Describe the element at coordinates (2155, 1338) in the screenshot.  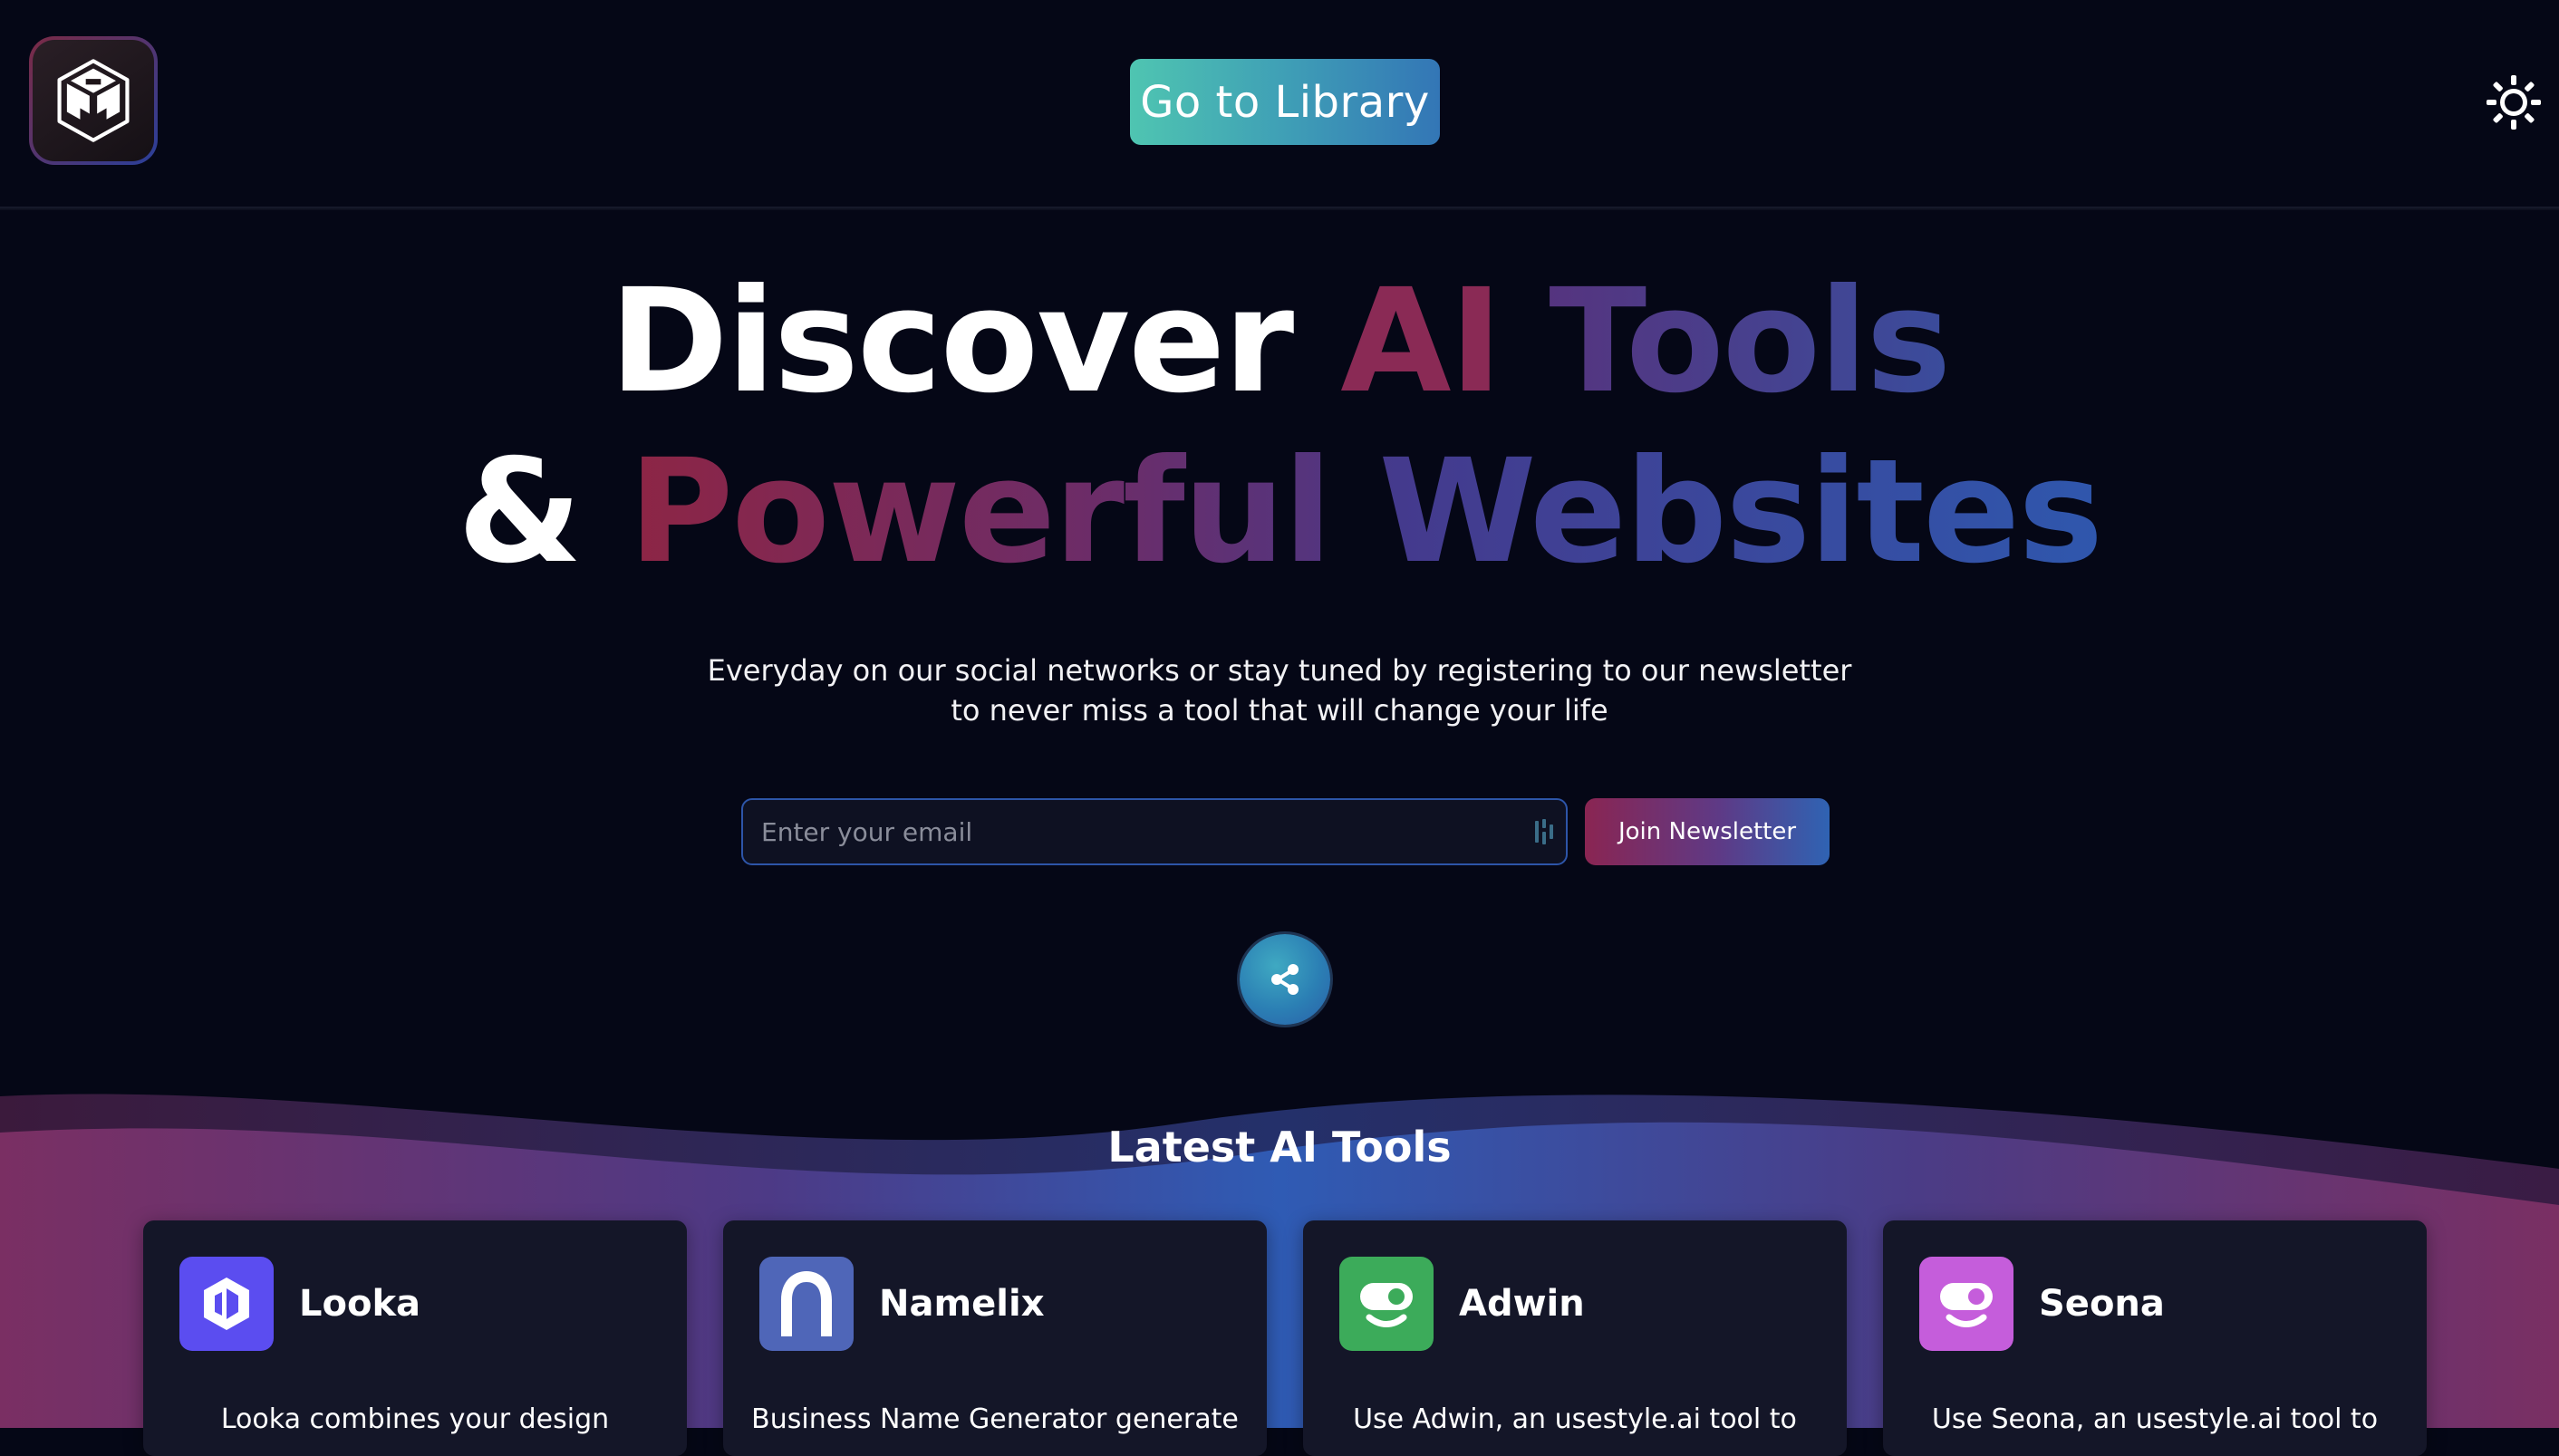
I see `tool-card-seona: Seona Use Seona, an usestyle.ai tool to` at that location.